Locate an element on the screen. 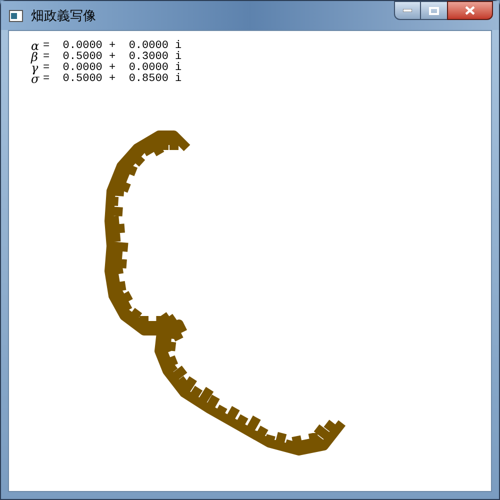  minimize-button is located at coordinates (407, 10).